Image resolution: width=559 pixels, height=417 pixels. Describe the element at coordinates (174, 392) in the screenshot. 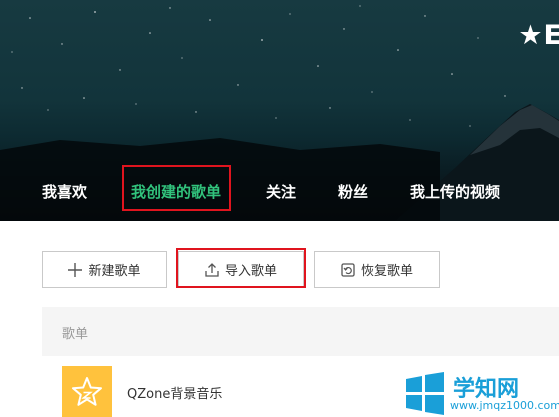

I see `playlist-name: QZone背景音乐` at that location.